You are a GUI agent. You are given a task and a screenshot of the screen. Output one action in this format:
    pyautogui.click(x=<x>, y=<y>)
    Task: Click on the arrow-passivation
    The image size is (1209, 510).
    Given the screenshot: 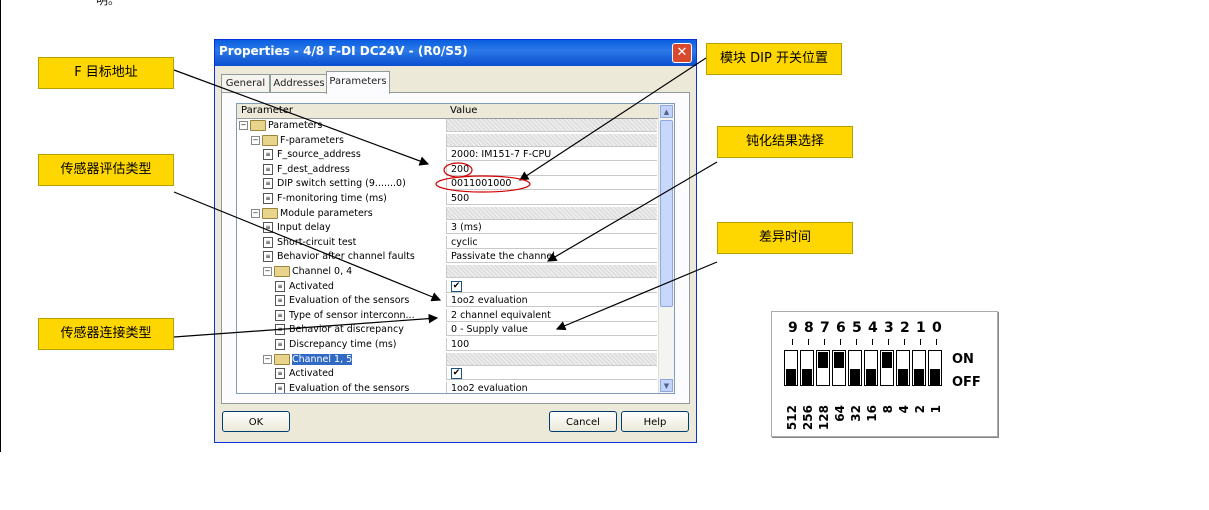 What is the action you would take?
    pyautogui.click(x=632, y=211)
    